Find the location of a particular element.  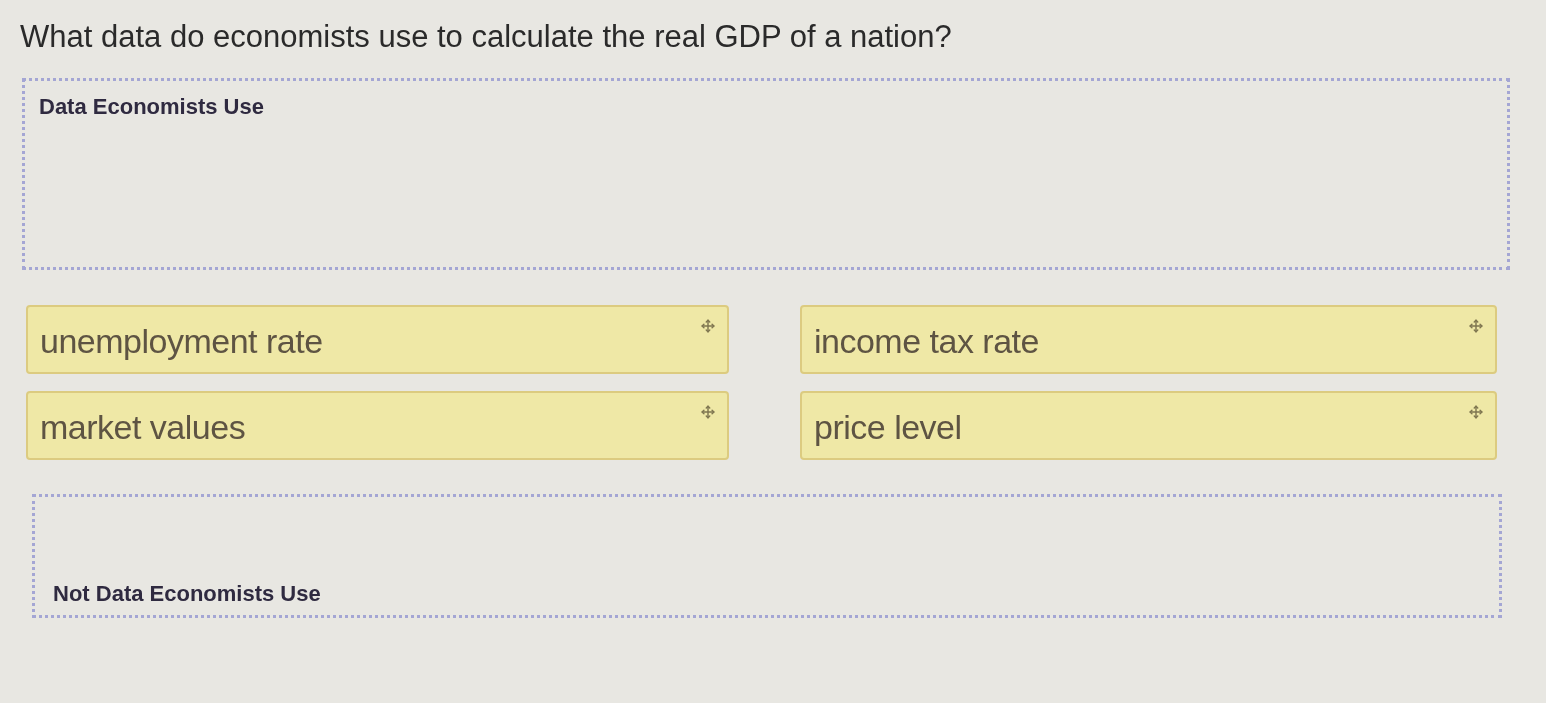

zone-heading: Data Economists Use is located at coordinates (151, 107).